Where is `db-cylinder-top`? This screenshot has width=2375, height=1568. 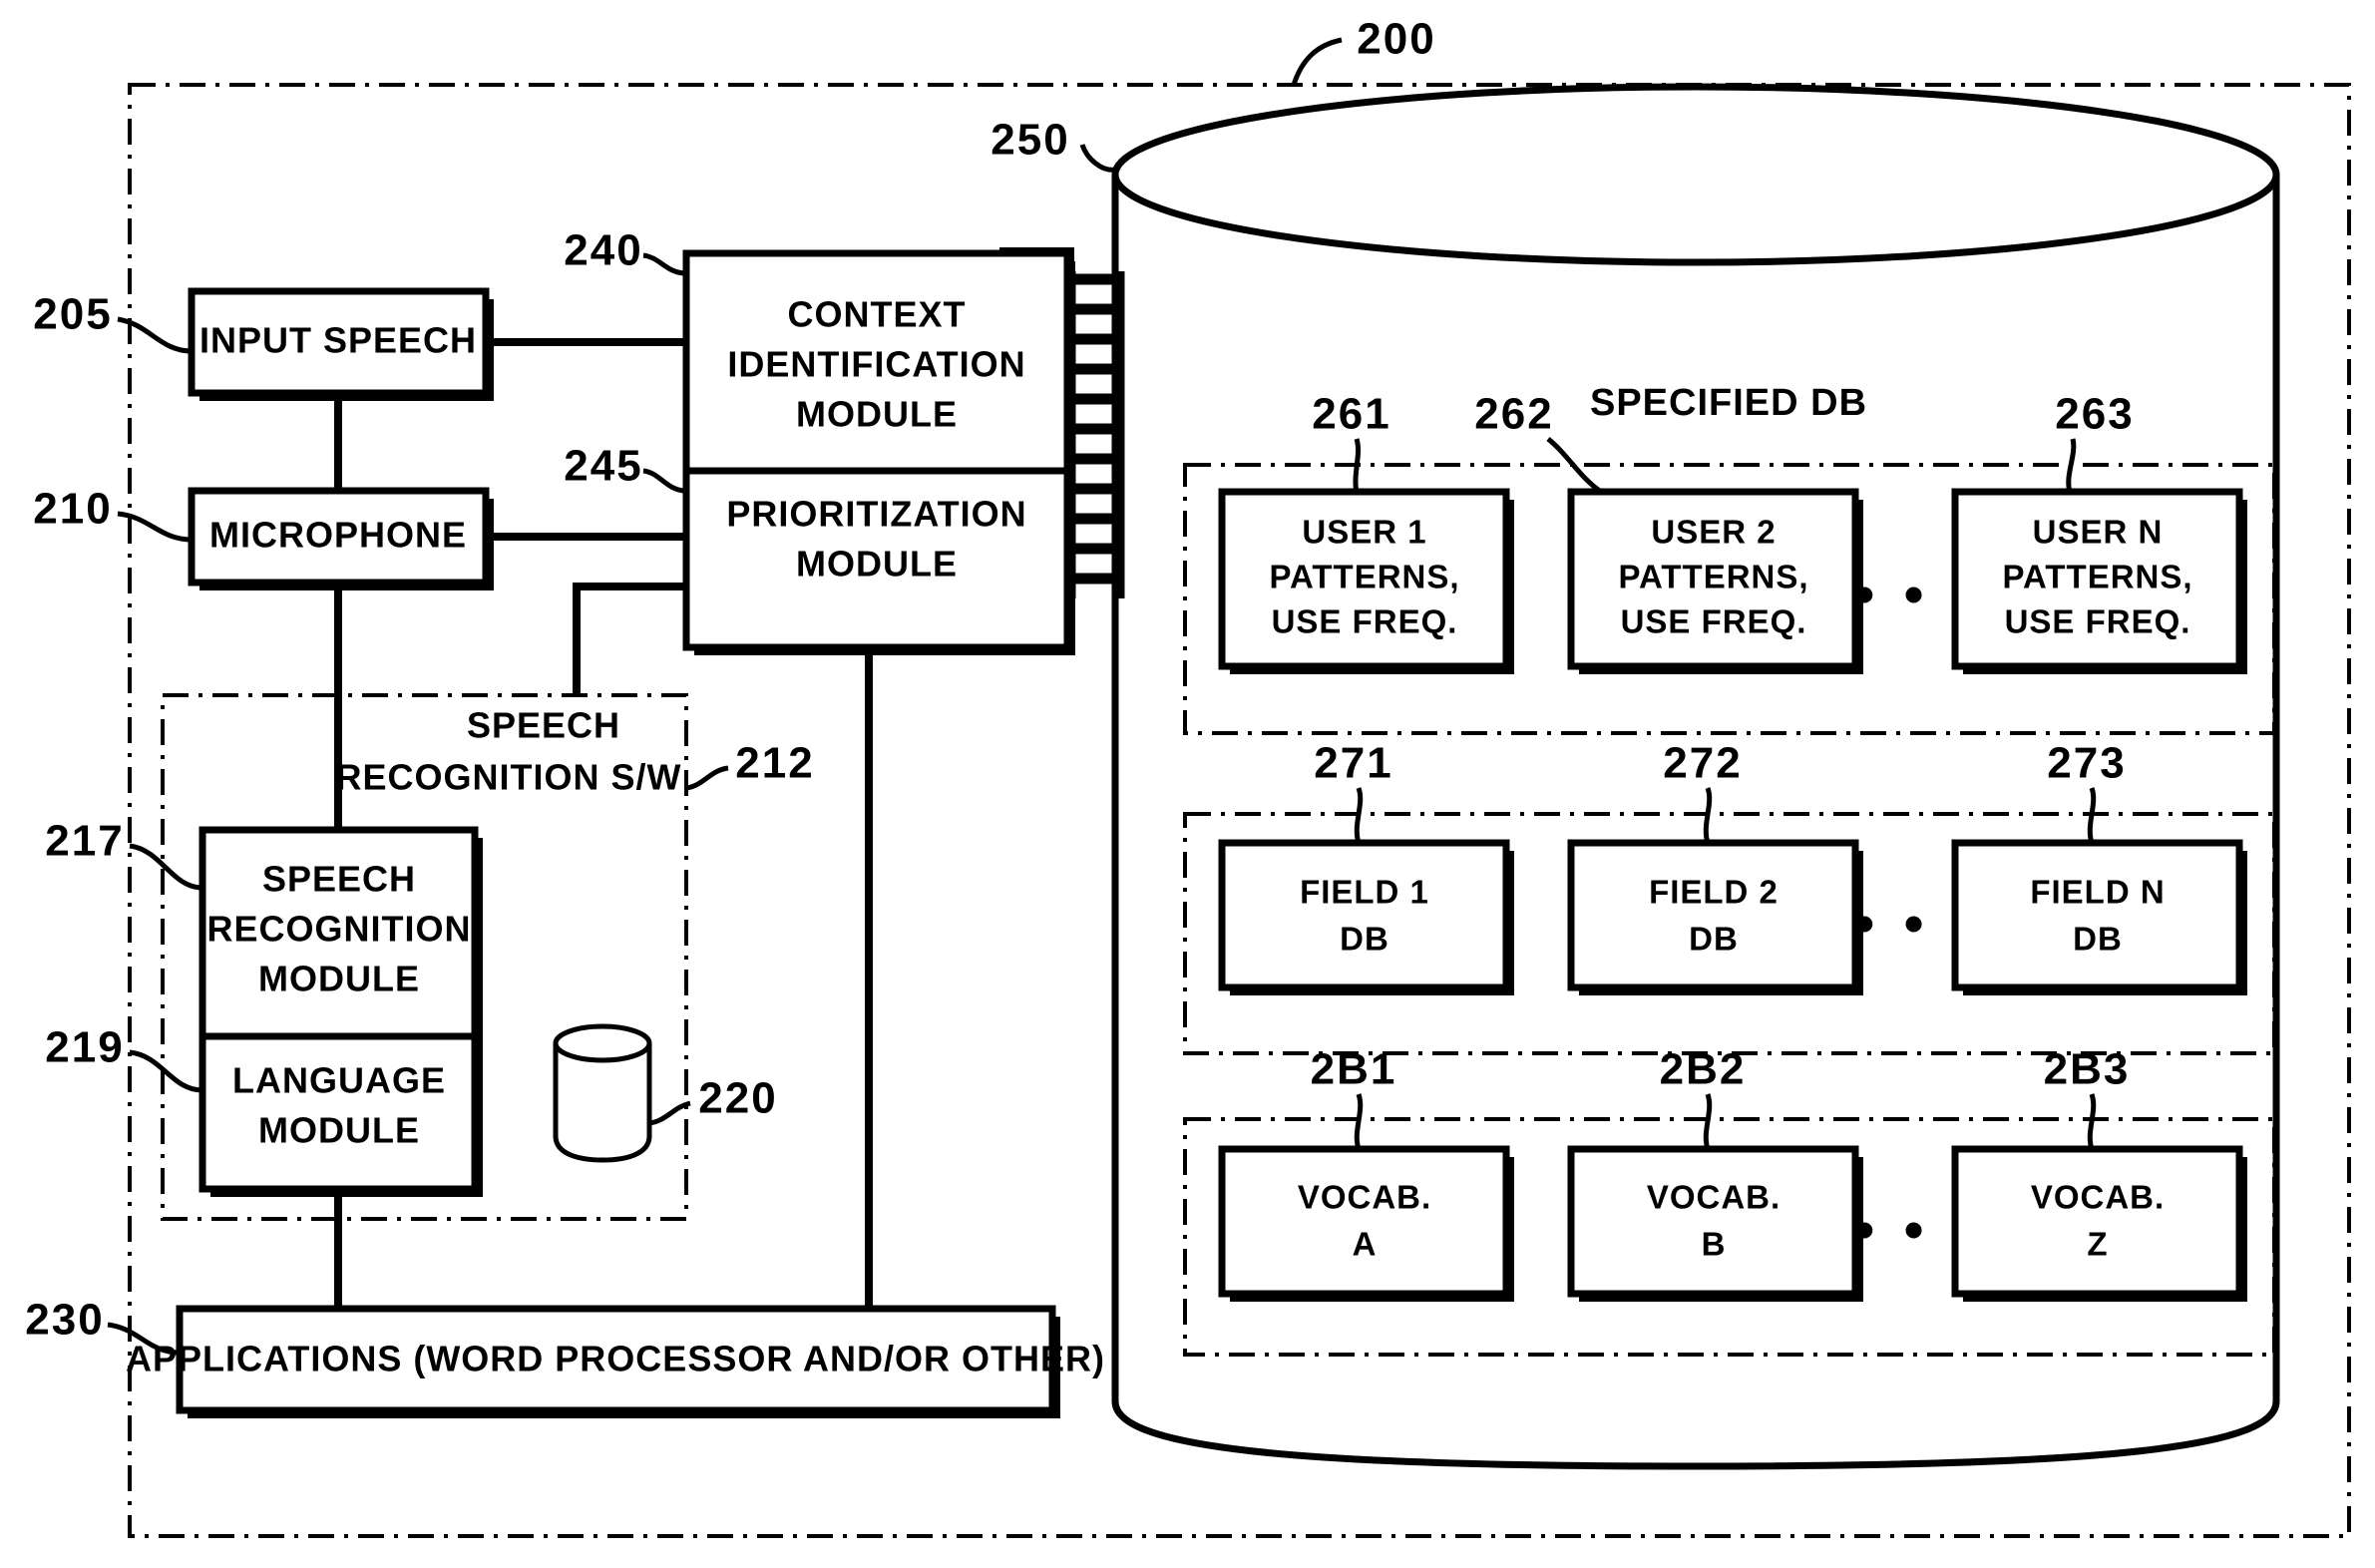
db-cylinder-top is located at coordinates (1695, 175).